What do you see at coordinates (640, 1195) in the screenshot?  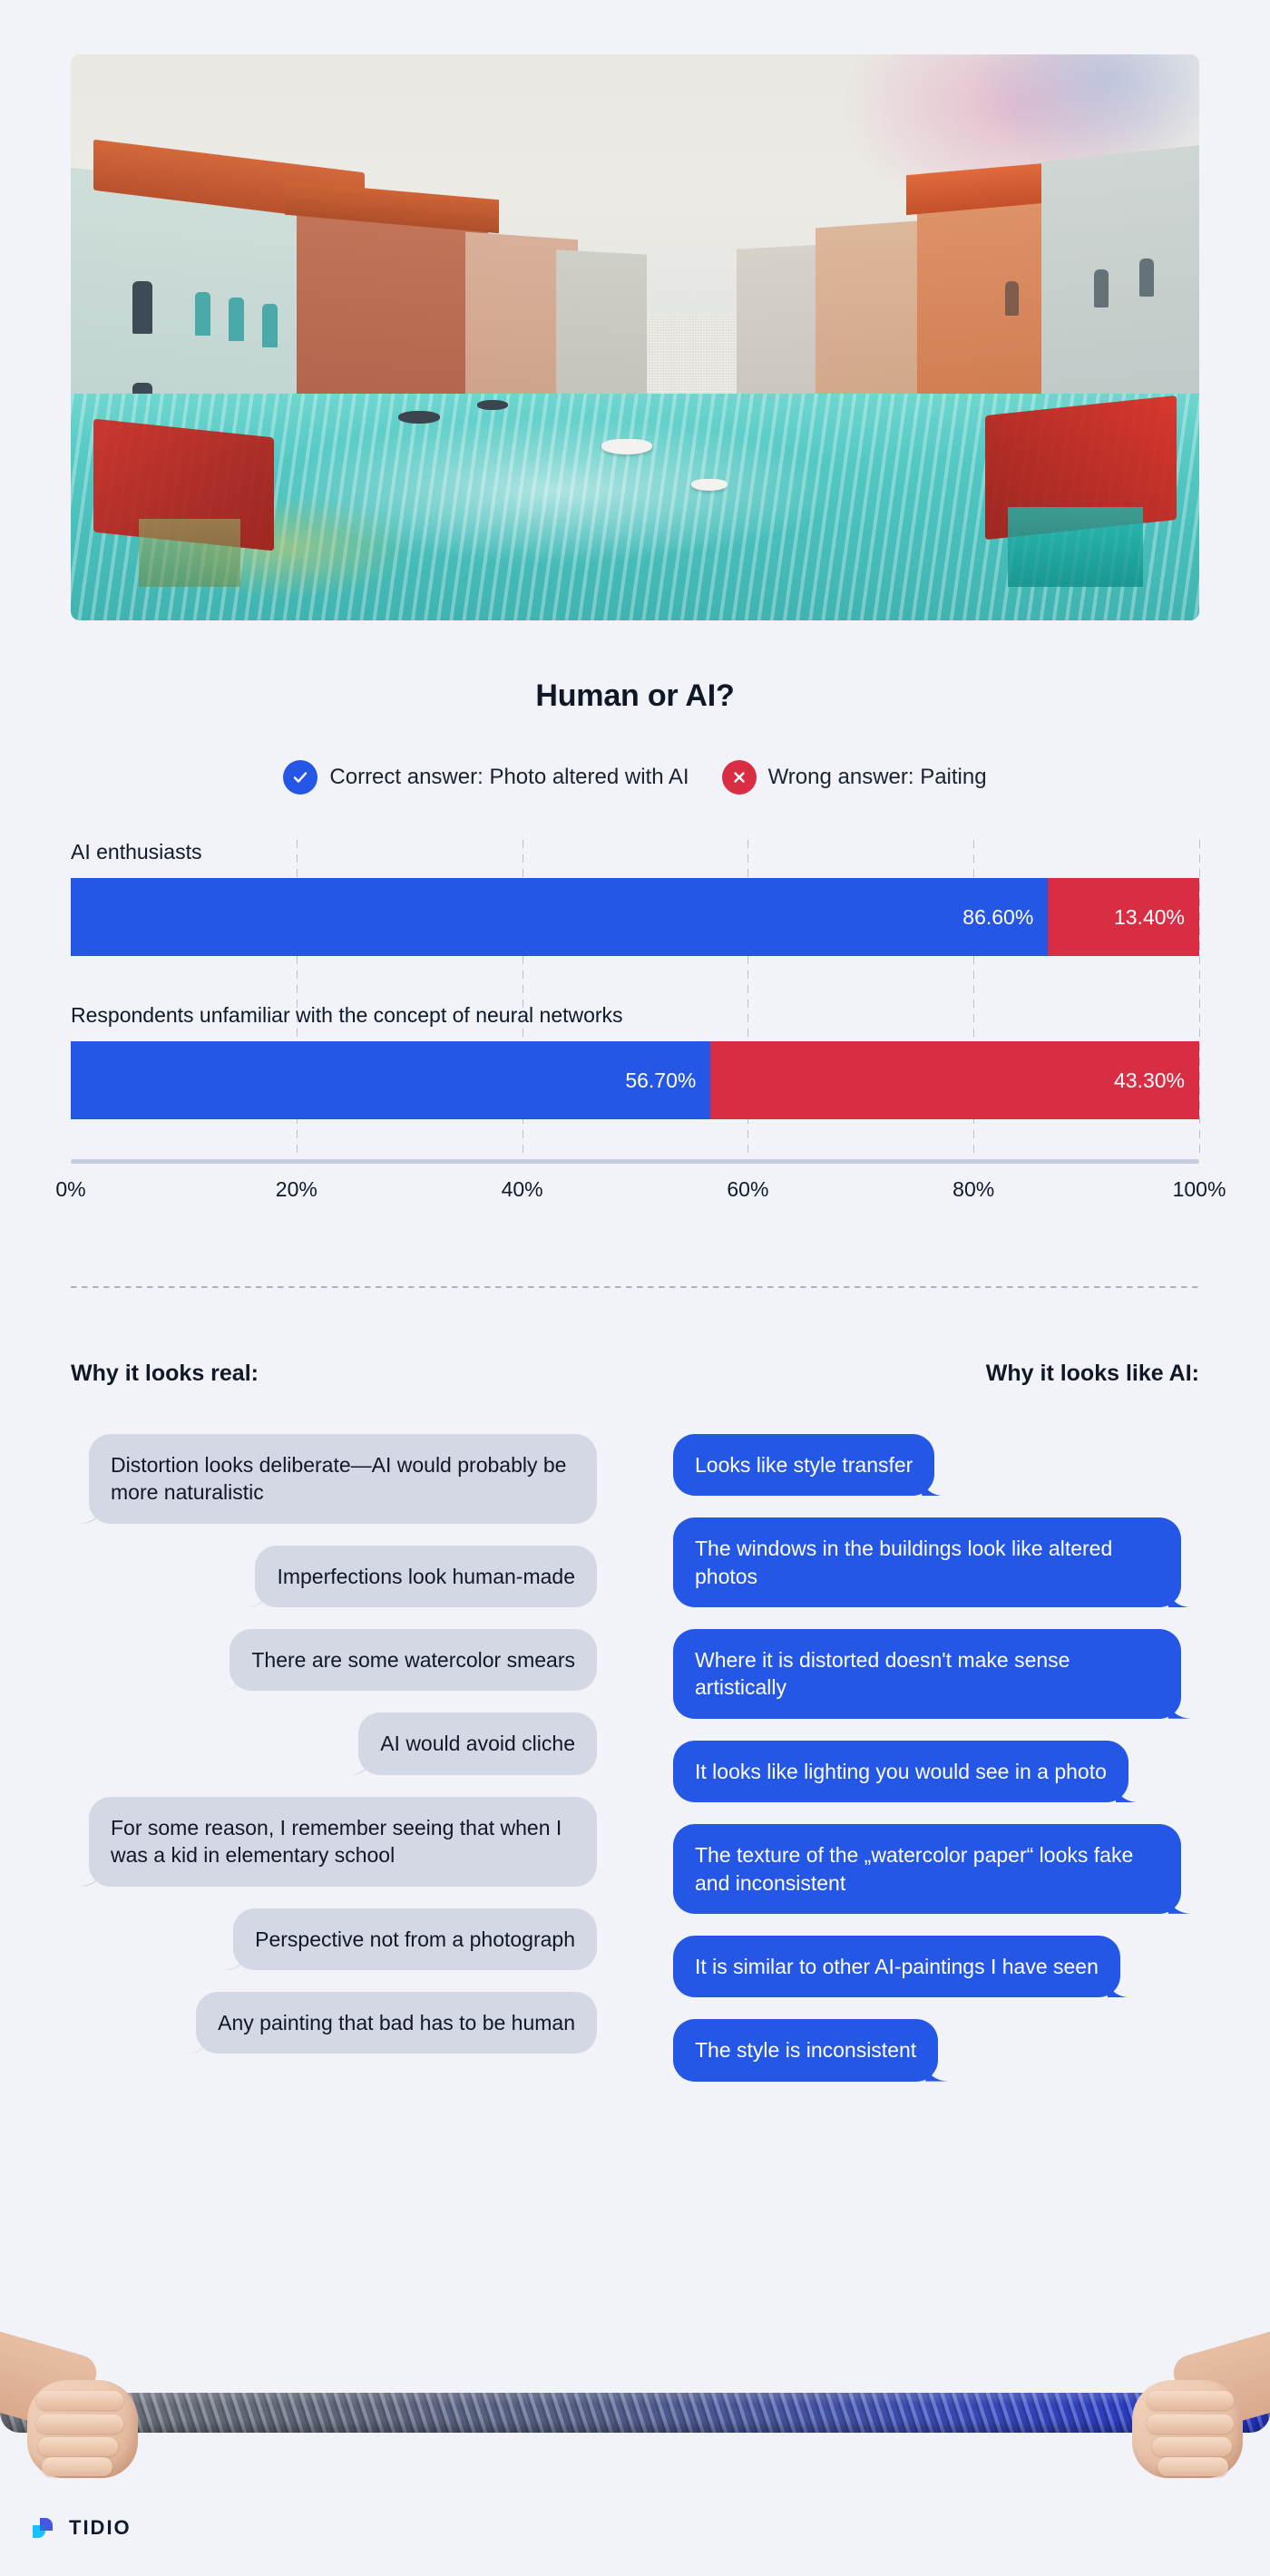 I see `chart-x-axis-ticks: 0% 20% 40% 60% 80% 100%` at bounding box center [640, 1195].